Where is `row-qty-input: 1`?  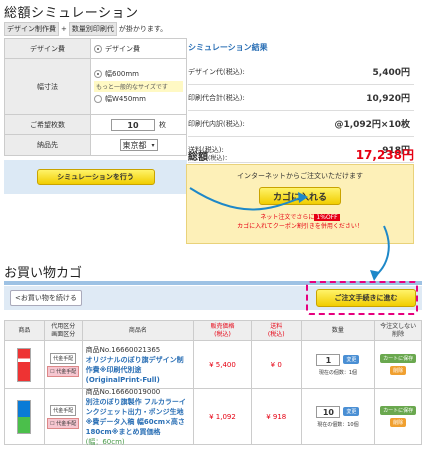
row-qty-input: 1 is located at coordinates (328, 359).